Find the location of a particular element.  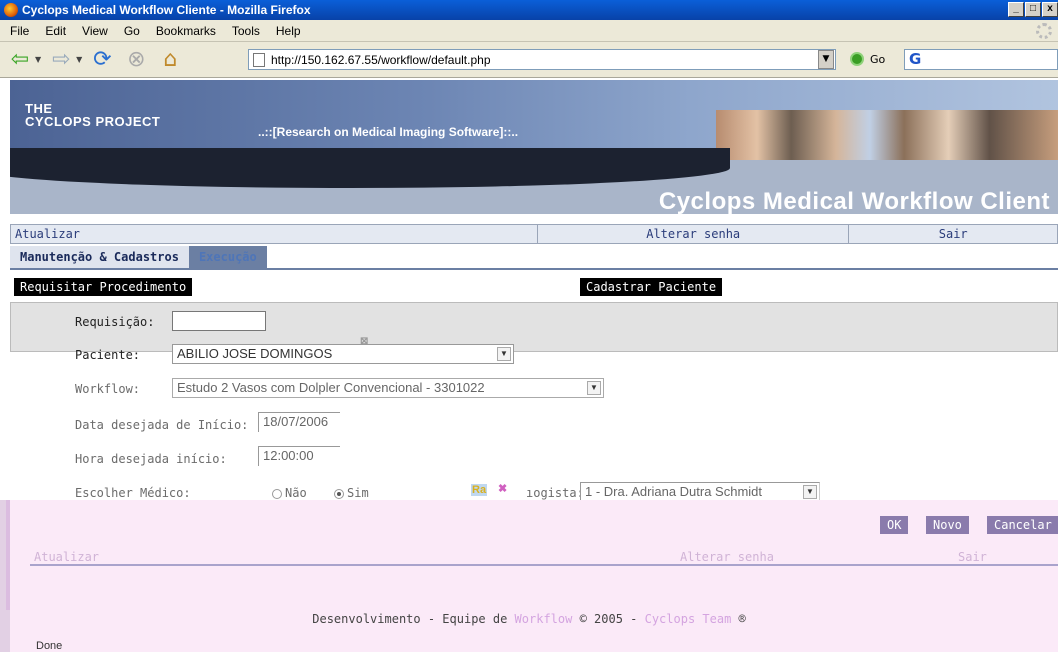

hora-inicio-input: 12:00:00 is located at coordinates (299, 456).